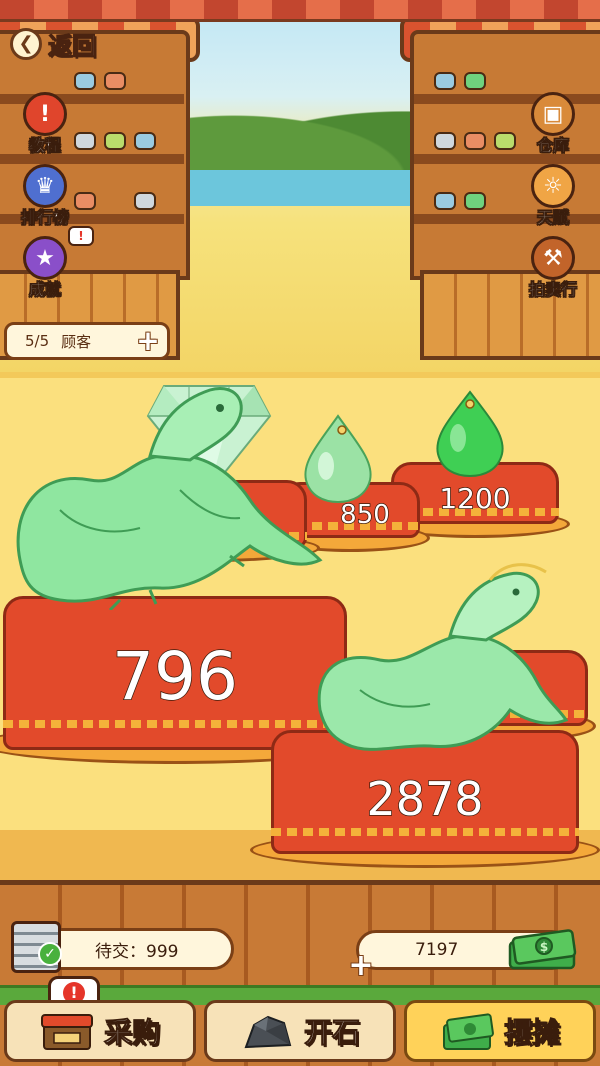 The width and height of the screenshot is (600, 1066). Describe the element at coordinates (268, 1032) in the screenshot. I see `rock-icon` at that location.